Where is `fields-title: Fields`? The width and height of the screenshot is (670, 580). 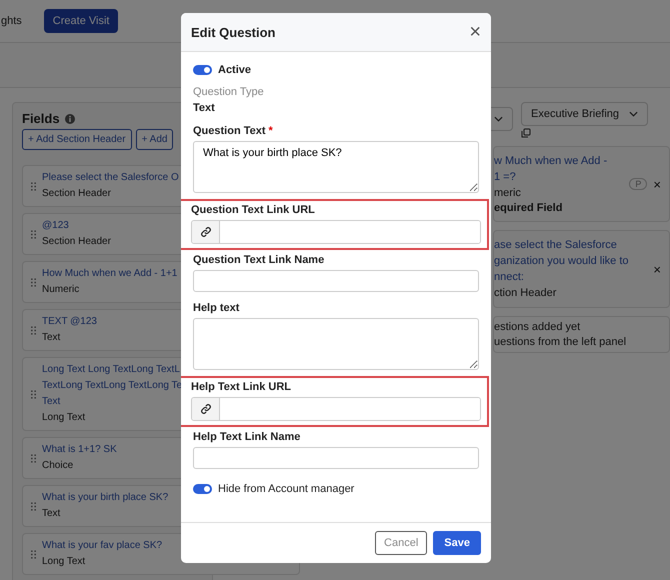 fields-title: Fields is located at coordinates (41, 118).